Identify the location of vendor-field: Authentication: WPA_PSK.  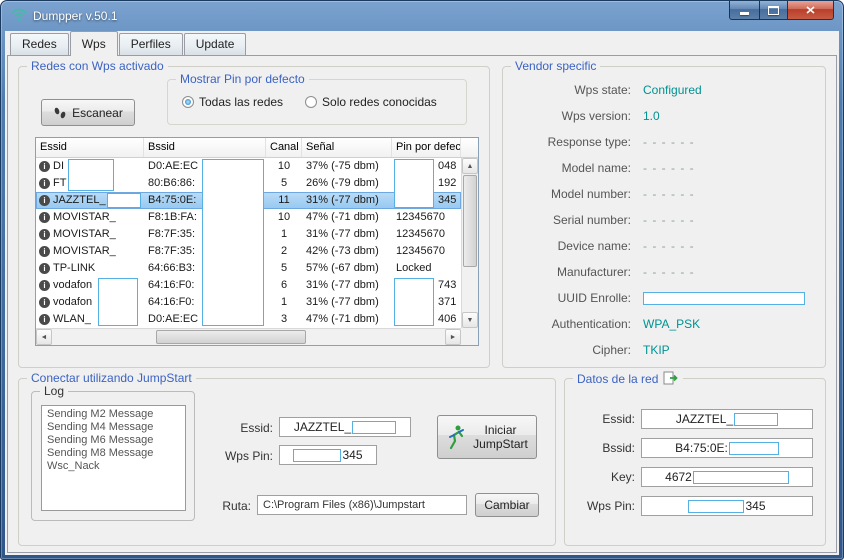
(663, 324).